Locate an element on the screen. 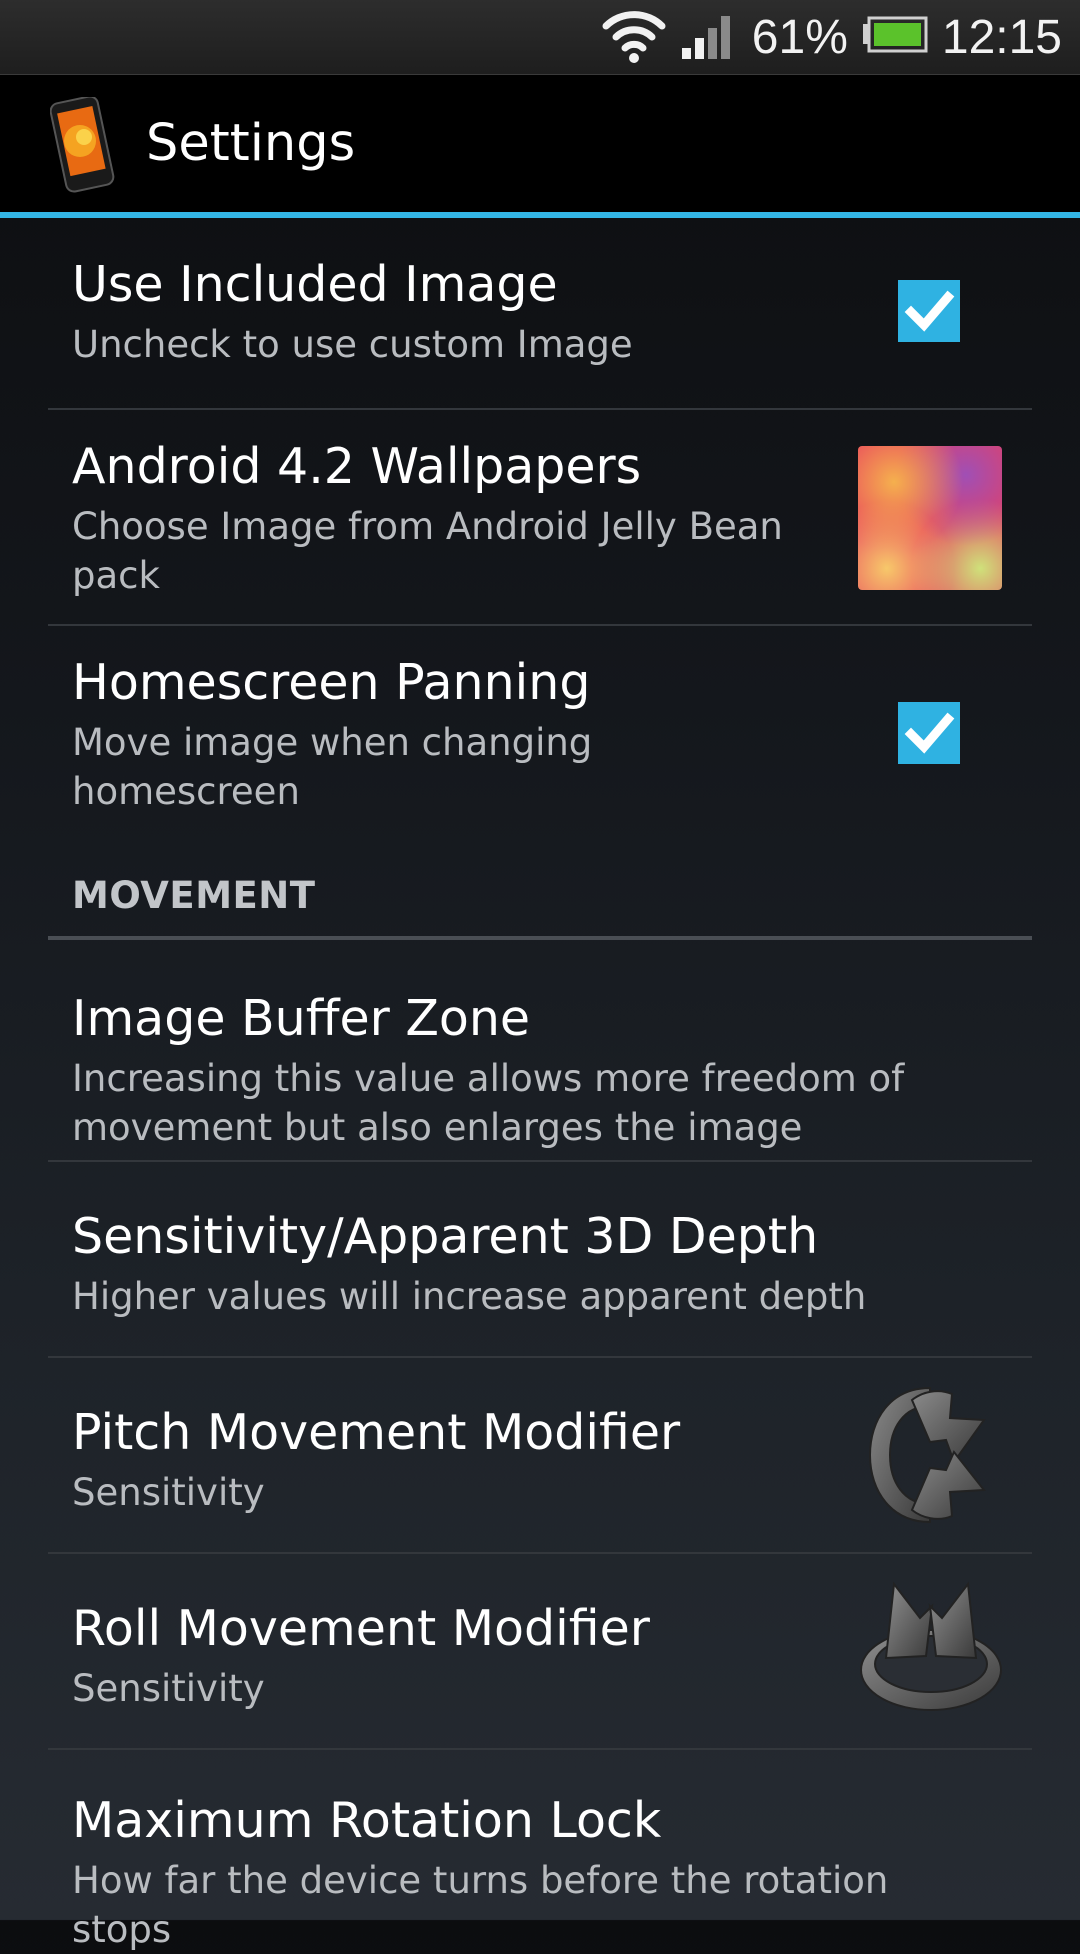  pref-title: Sensitivity/Apparent 3D Depth is located at coordinates (445, 1236).